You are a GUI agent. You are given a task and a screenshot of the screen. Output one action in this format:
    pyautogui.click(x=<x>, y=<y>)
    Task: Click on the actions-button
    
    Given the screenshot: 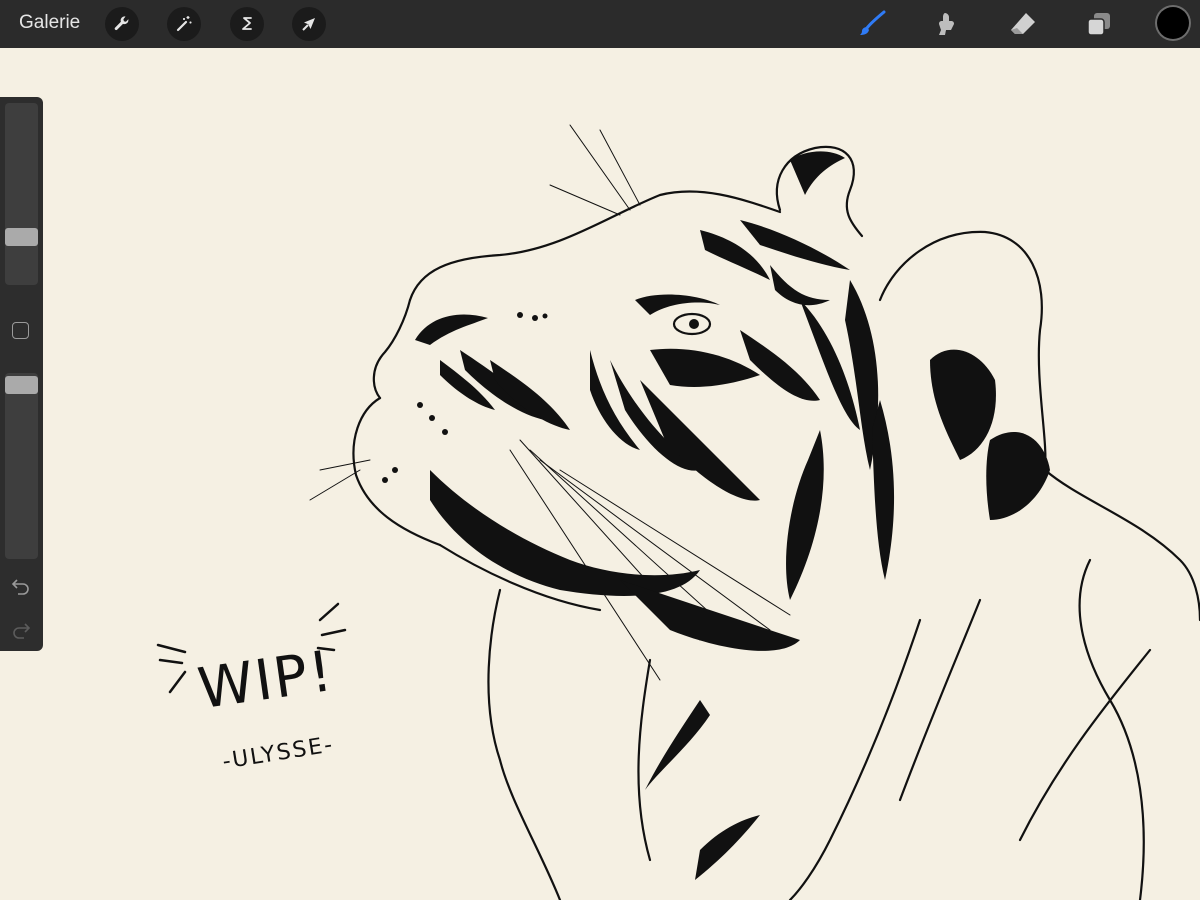 What is the action you would take?
    pyautogui.click(x=122, y=24)
    